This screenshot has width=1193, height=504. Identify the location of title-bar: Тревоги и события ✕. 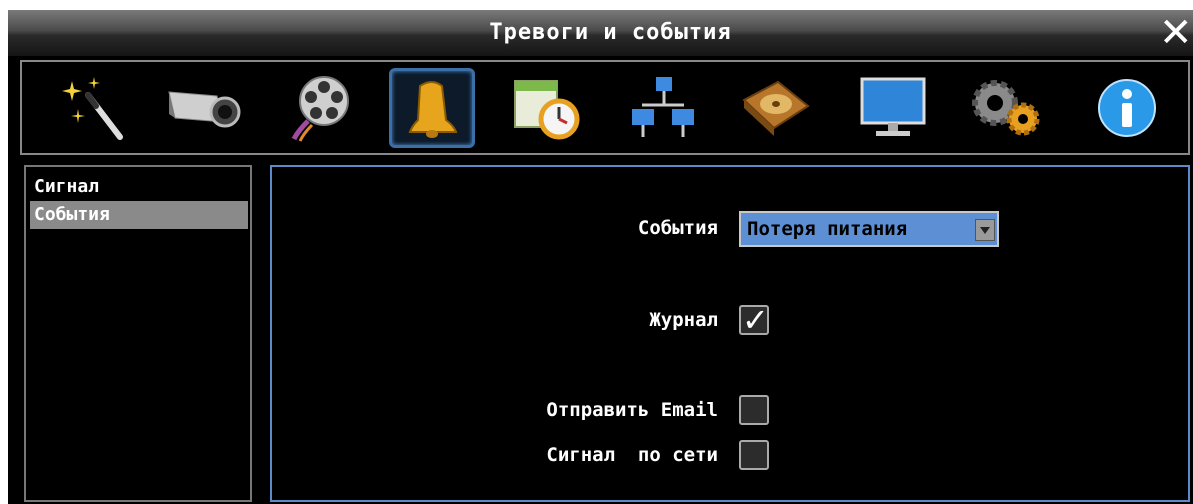
(600, 33).